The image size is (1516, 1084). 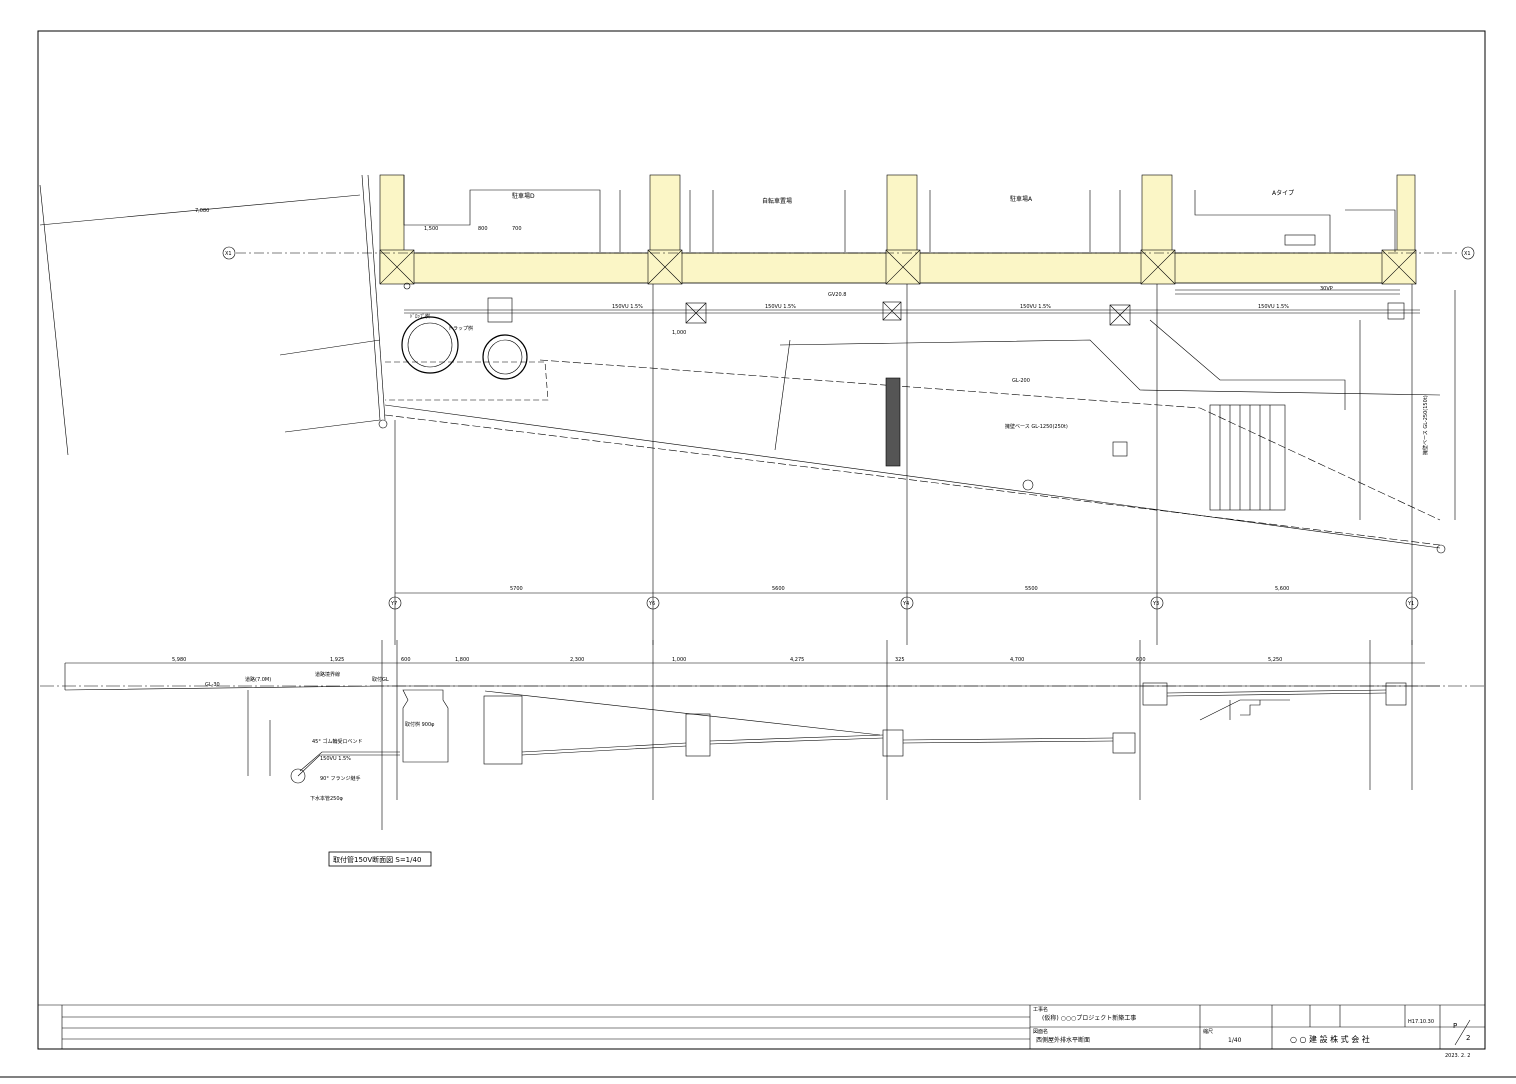 What do you see at coordinates (327, 674) in the screenshot?
I see `boundary-label: 道路境界線` at bounding box center [327, 674].